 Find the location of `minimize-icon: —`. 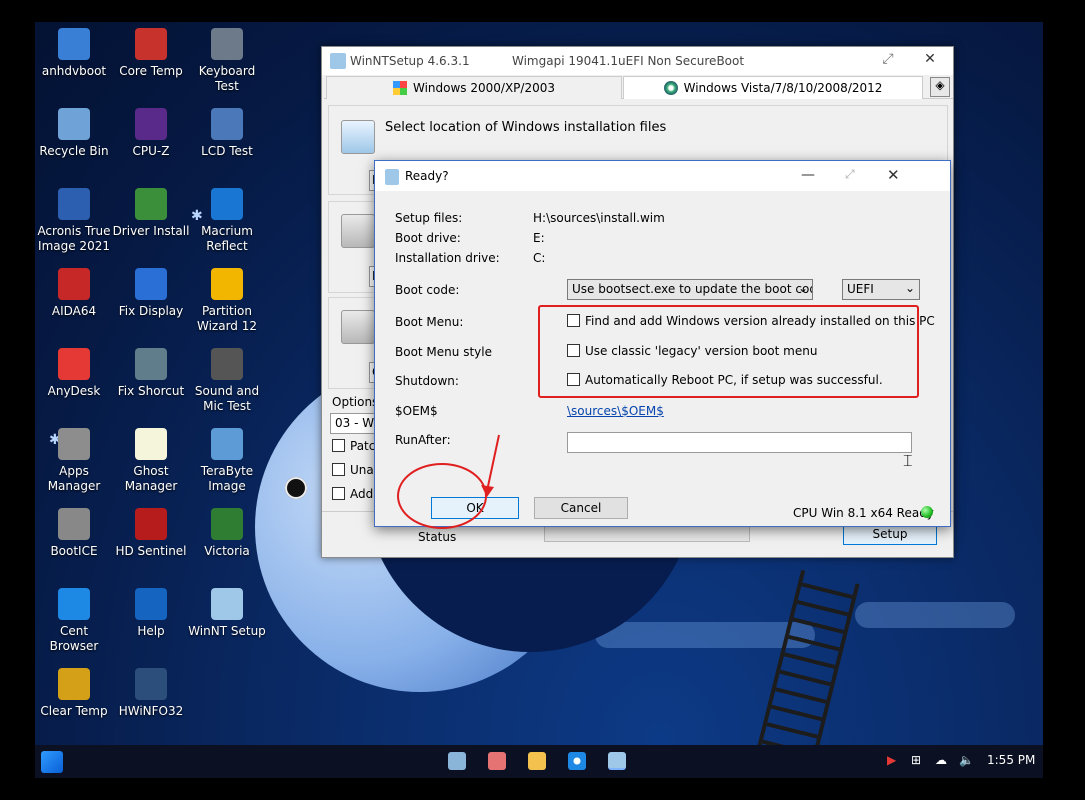

minimize-icon: — is located at coordinates (808, 175).